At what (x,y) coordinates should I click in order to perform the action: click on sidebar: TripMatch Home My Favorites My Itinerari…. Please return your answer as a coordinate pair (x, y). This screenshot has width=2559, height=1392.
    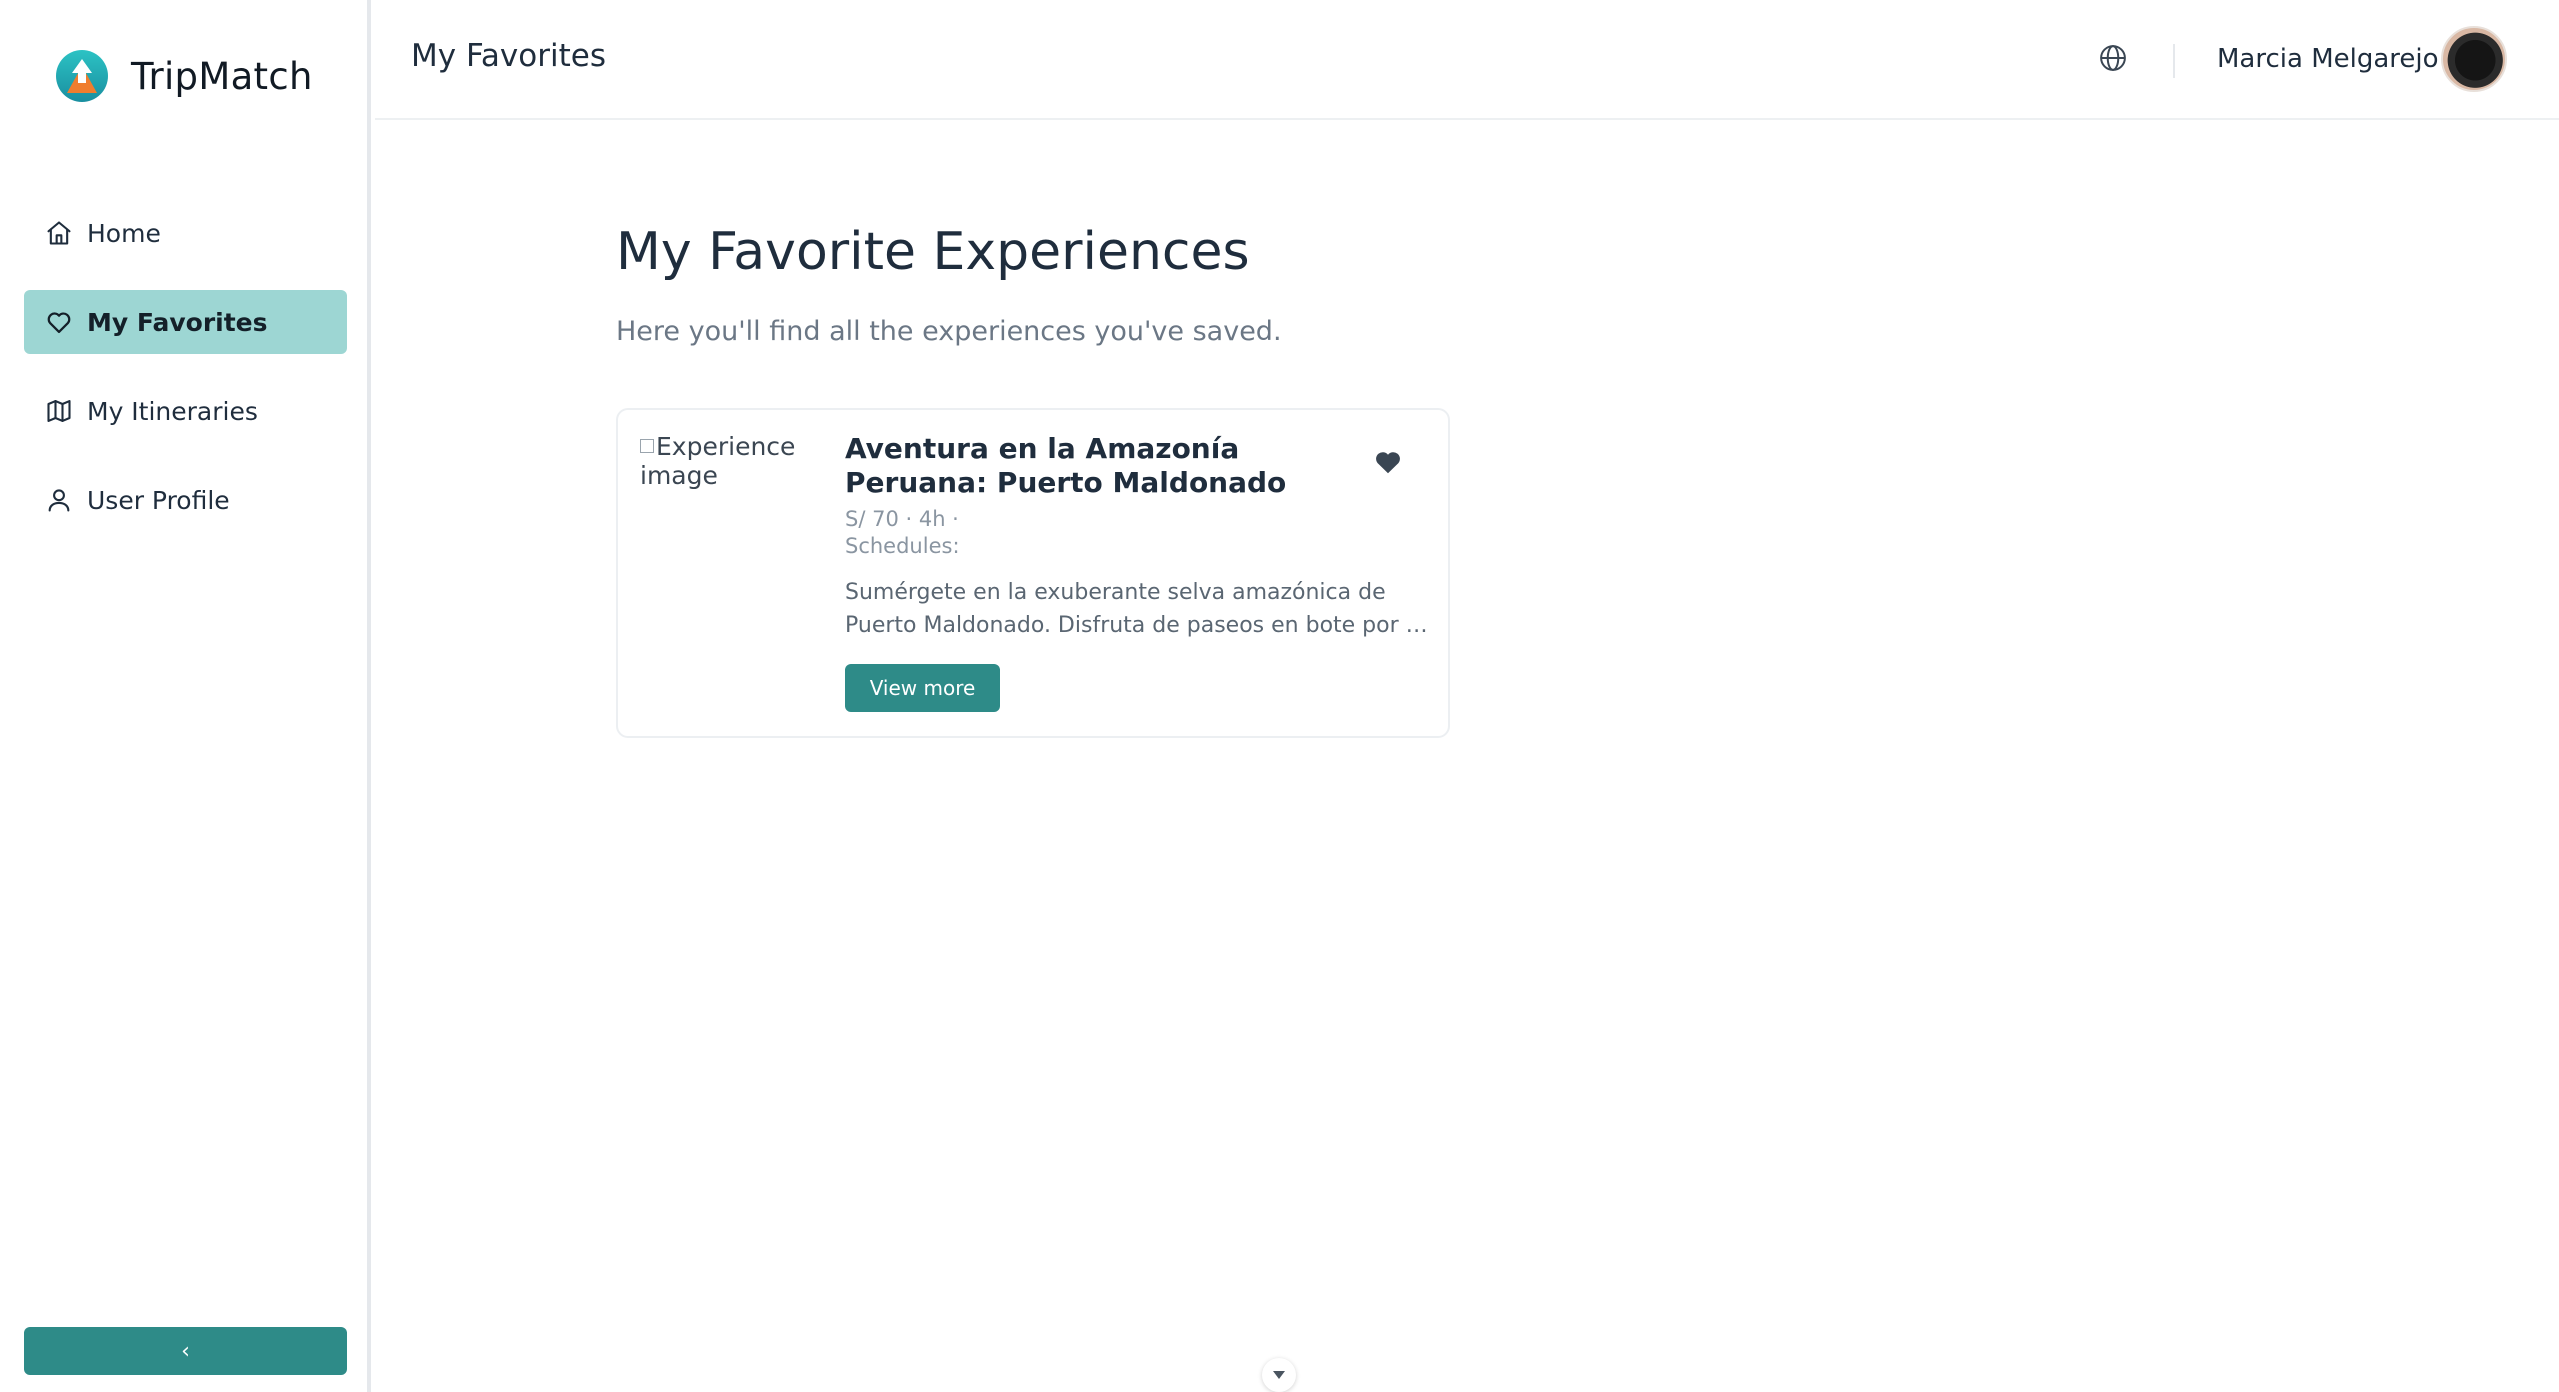
    Looking at the image, I should click on (185, 696).